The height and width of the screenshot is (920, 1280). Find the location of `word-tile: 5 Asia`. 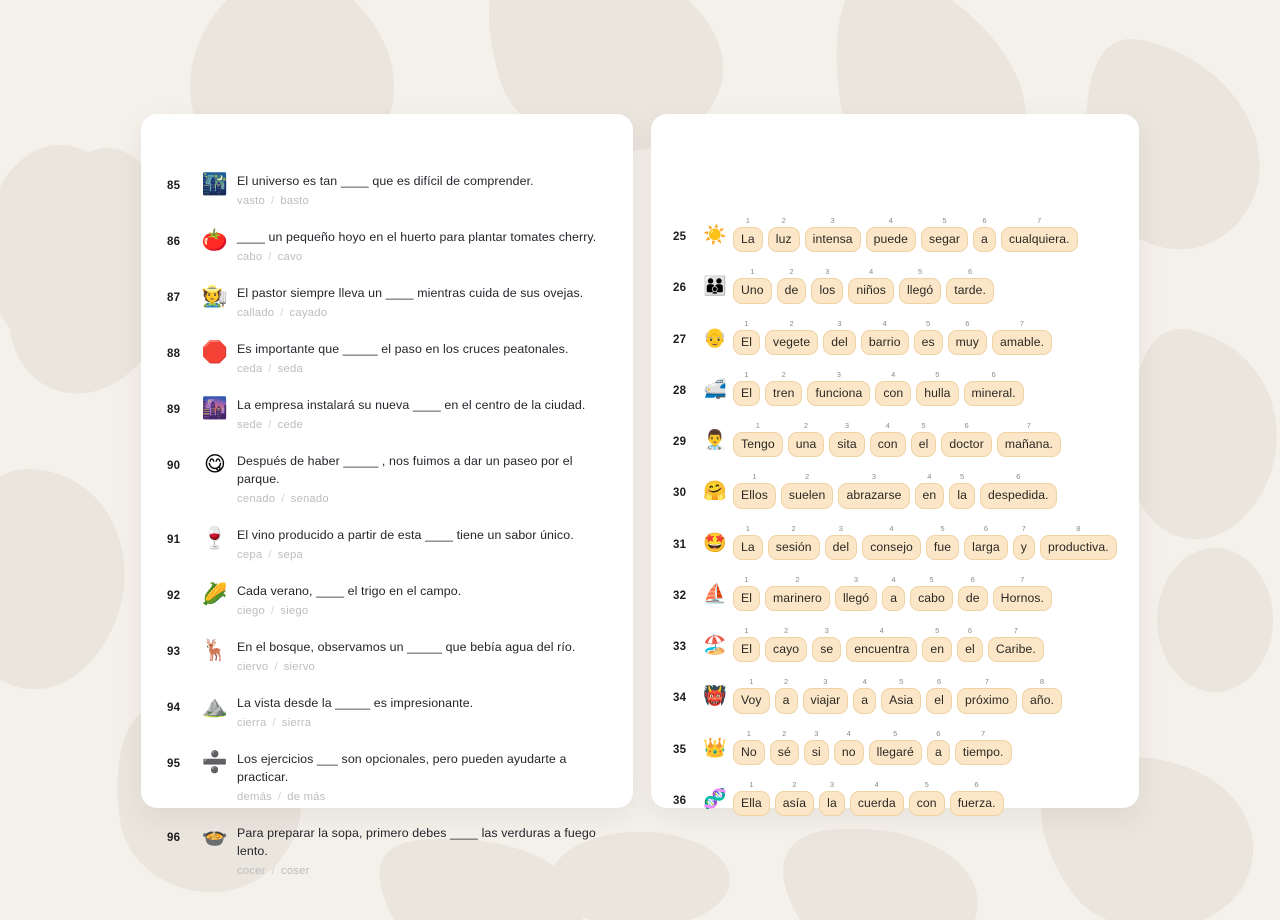

word-tile: 5 Asia is located at coordinates (901, 696).